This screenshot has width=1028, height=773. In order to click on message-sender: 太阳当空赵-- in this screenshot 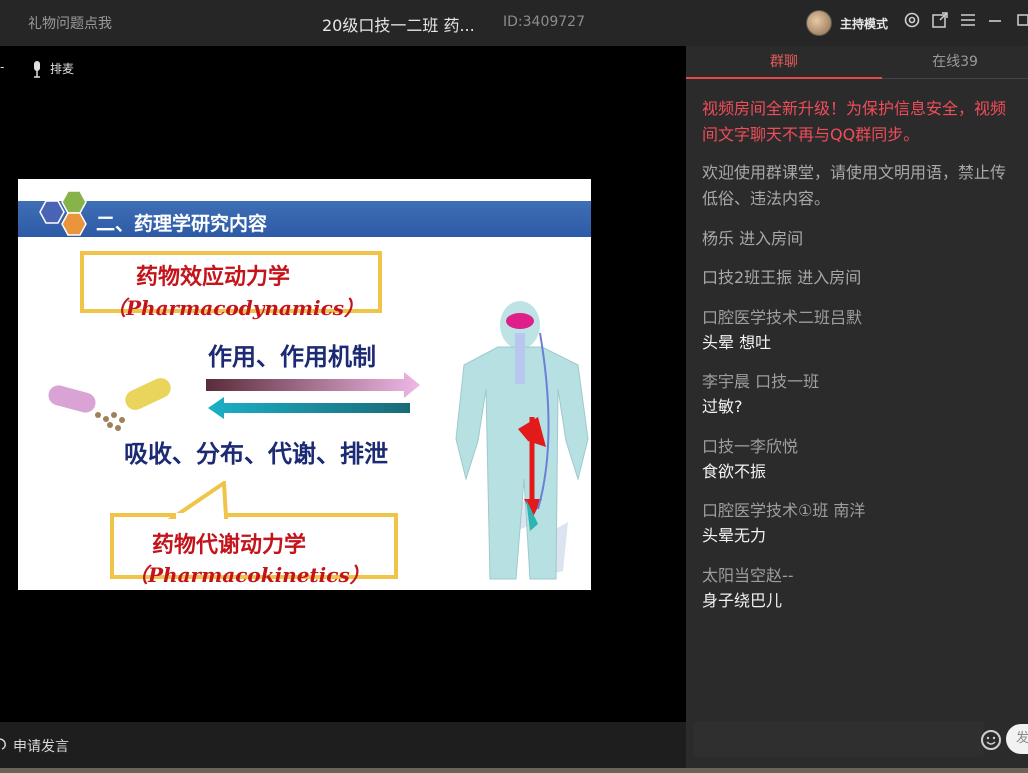, I will do `click(748, 574)`.